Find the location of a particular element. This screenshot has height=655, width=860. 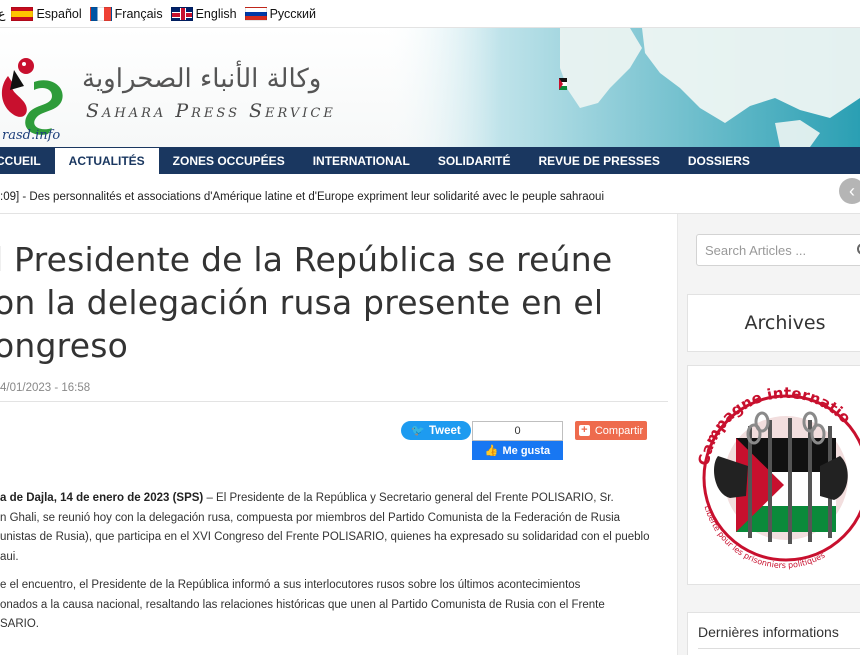

share-button: + Compartir is located at coordinates (611, 430).